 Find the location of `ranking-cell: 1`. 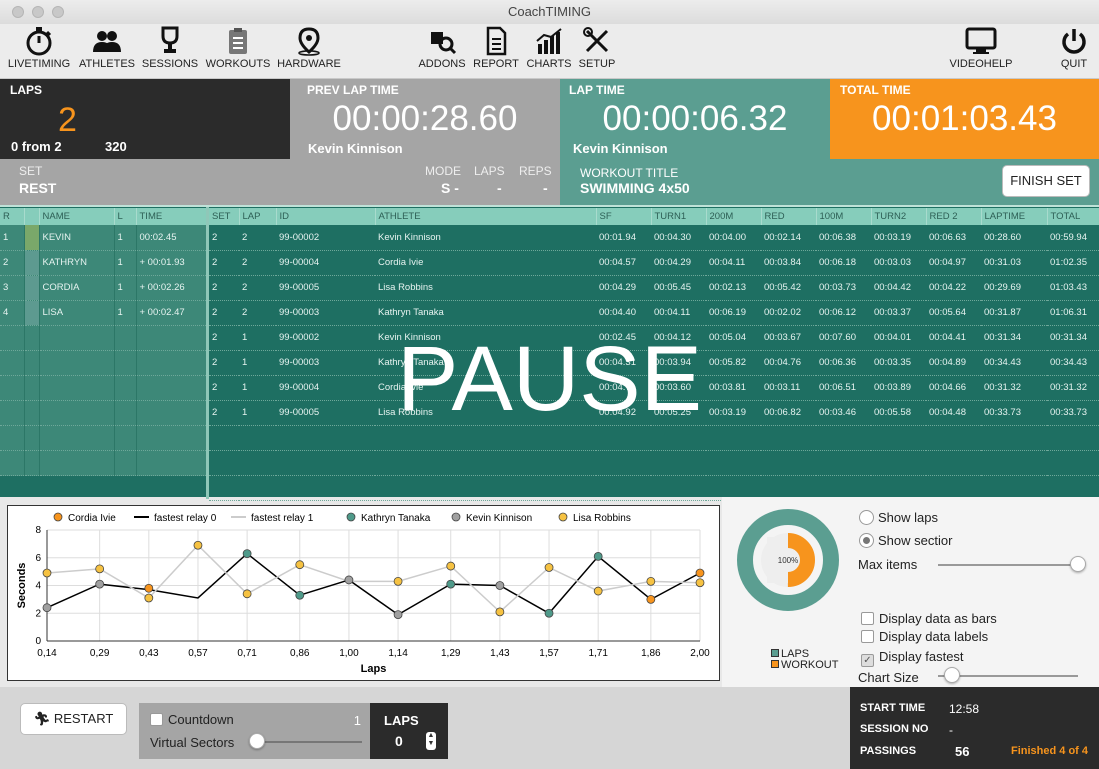

ranking-cell: 1 is located at coordinates (125, 313).